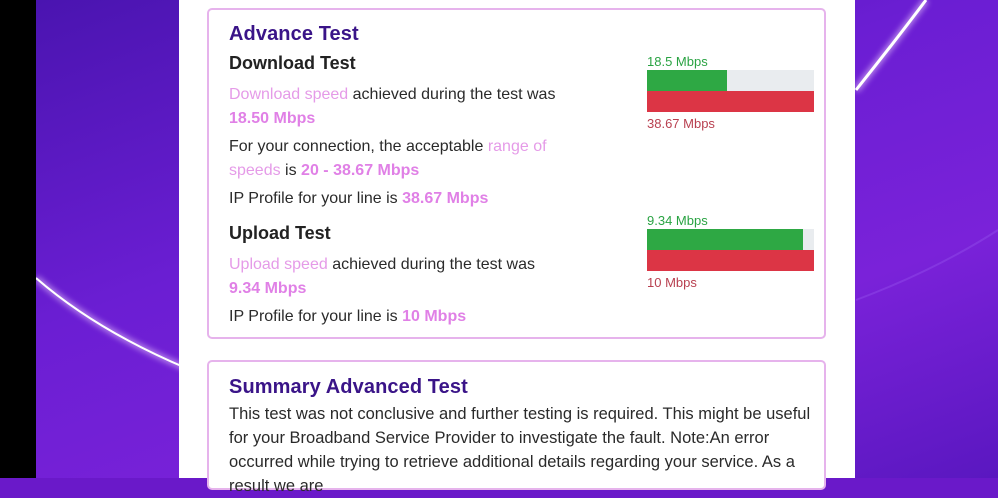 Image resolution: width=998 pixels, height=498 pixels. I want to click on upload-measured-bar, so click(730, 239).